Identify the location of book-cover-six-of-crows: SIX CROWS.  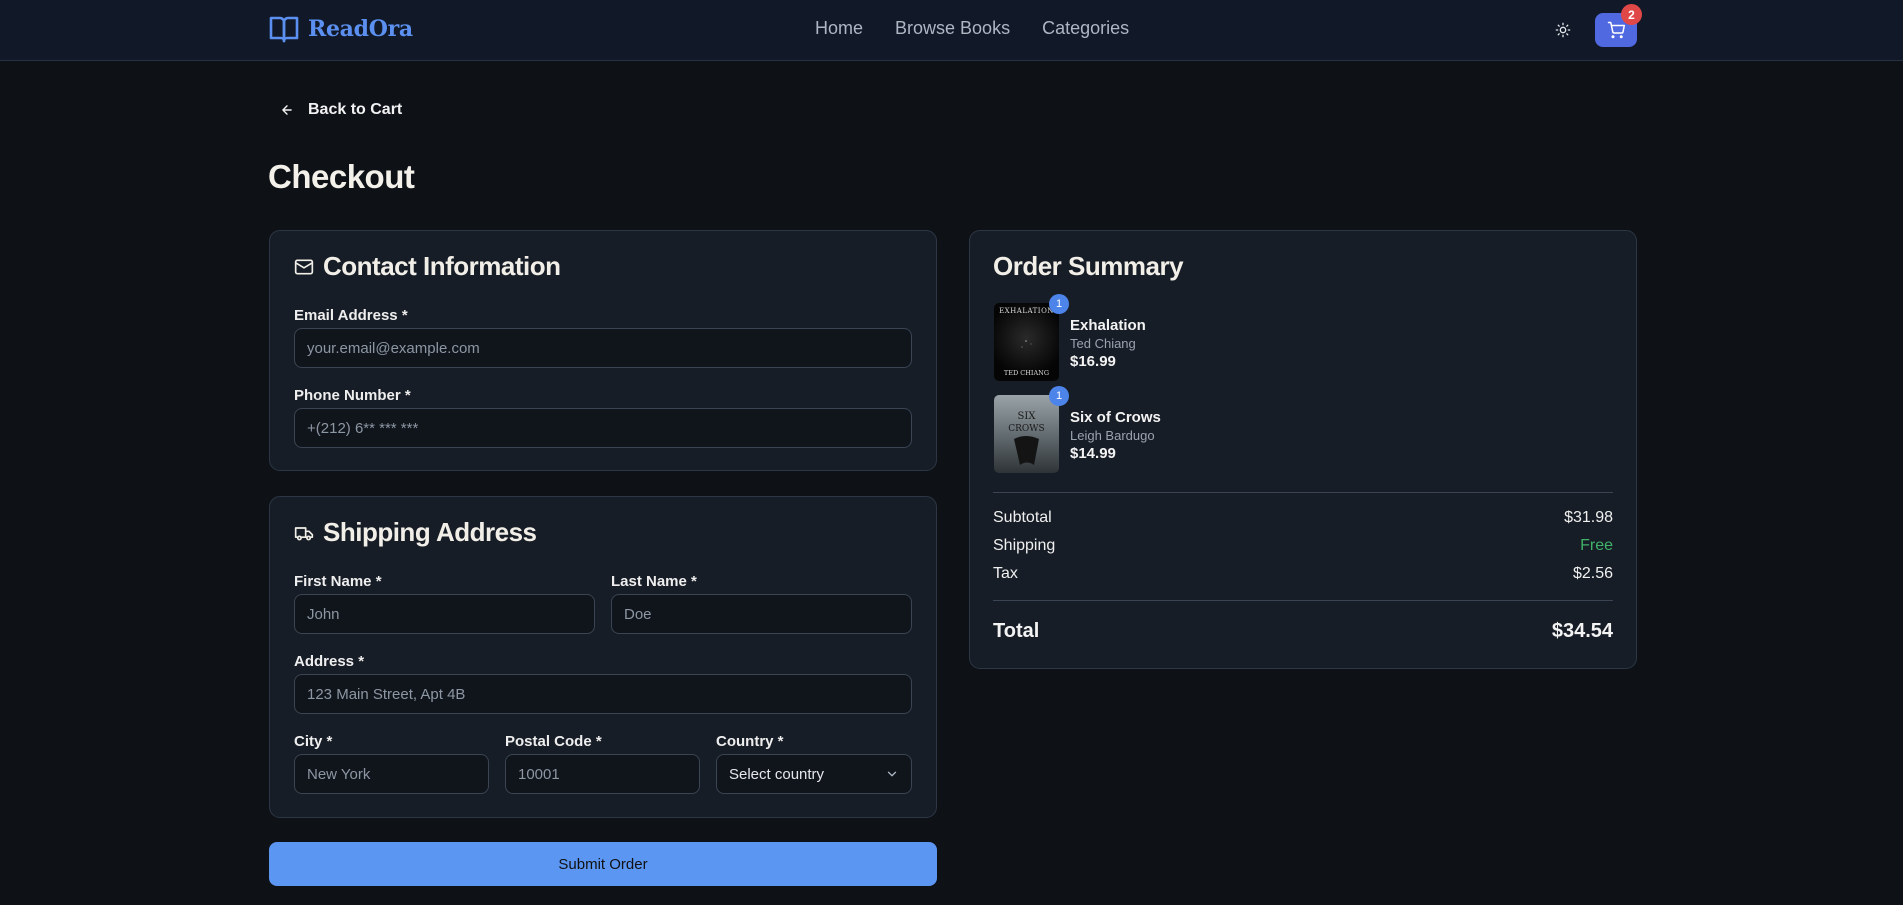
(1026, 434).